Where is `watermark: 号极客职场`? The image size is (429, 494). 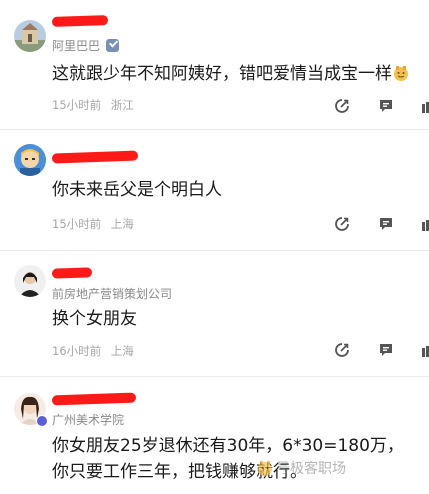 watermark: 号极客职场 is located at coordinates (301, 468).